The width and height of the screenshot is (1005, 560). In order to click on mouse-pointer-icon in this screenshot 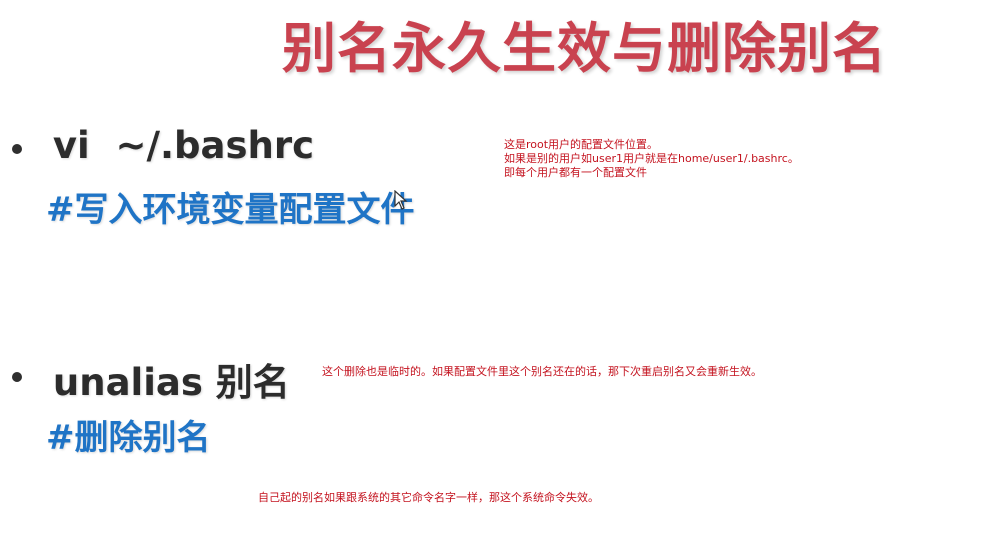, I will do `click(401, 200)`.